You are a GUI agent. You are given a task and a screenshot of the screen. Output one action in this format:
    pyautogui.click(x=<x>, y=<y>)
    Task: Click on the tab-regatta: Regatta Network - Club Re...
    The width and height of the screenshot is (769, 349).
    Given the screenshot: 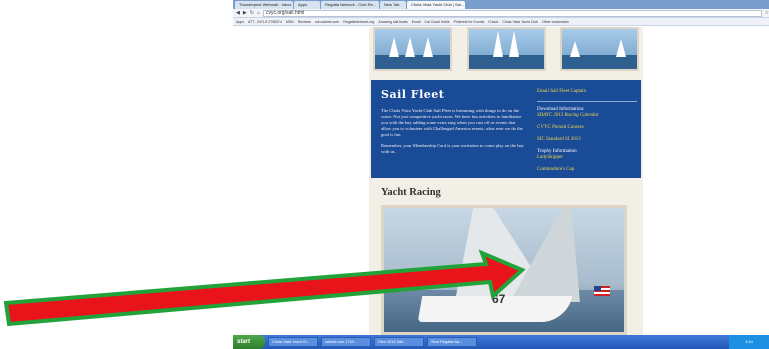 What is the action you would take?
    pyautogui.click(x=350, y=5)
    